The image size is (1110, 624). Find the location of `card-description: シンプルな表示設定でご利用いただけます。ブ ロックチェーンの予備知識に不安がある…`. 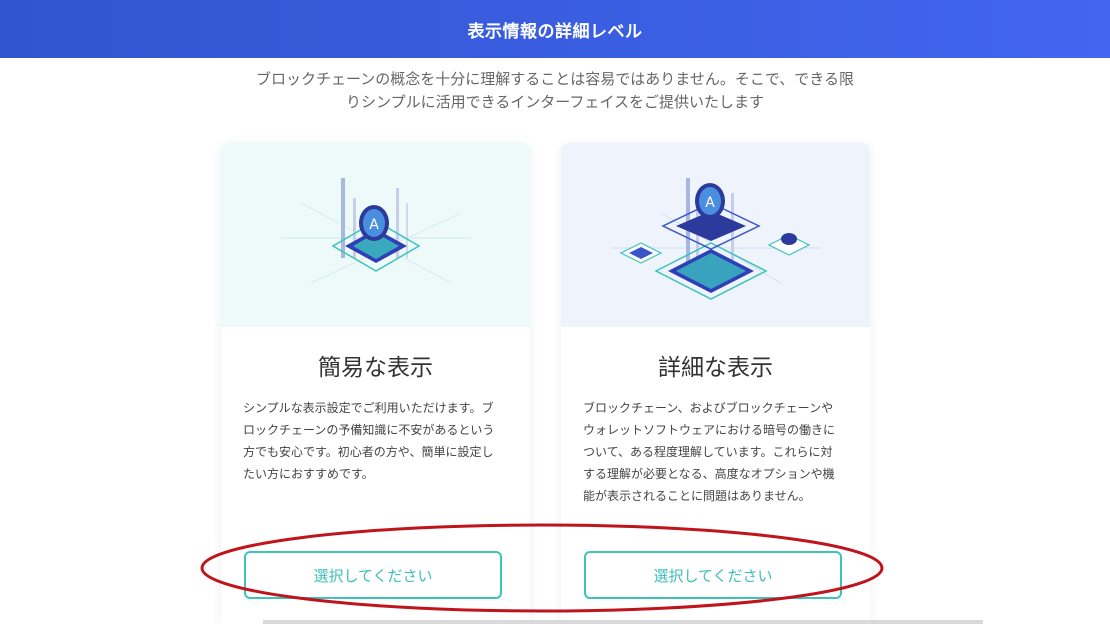

card-description: シンプルな表示設定でご利用いただけます。ブ ロックチェーンの予備知識に不安がある… is located at coordinates (376, 441).